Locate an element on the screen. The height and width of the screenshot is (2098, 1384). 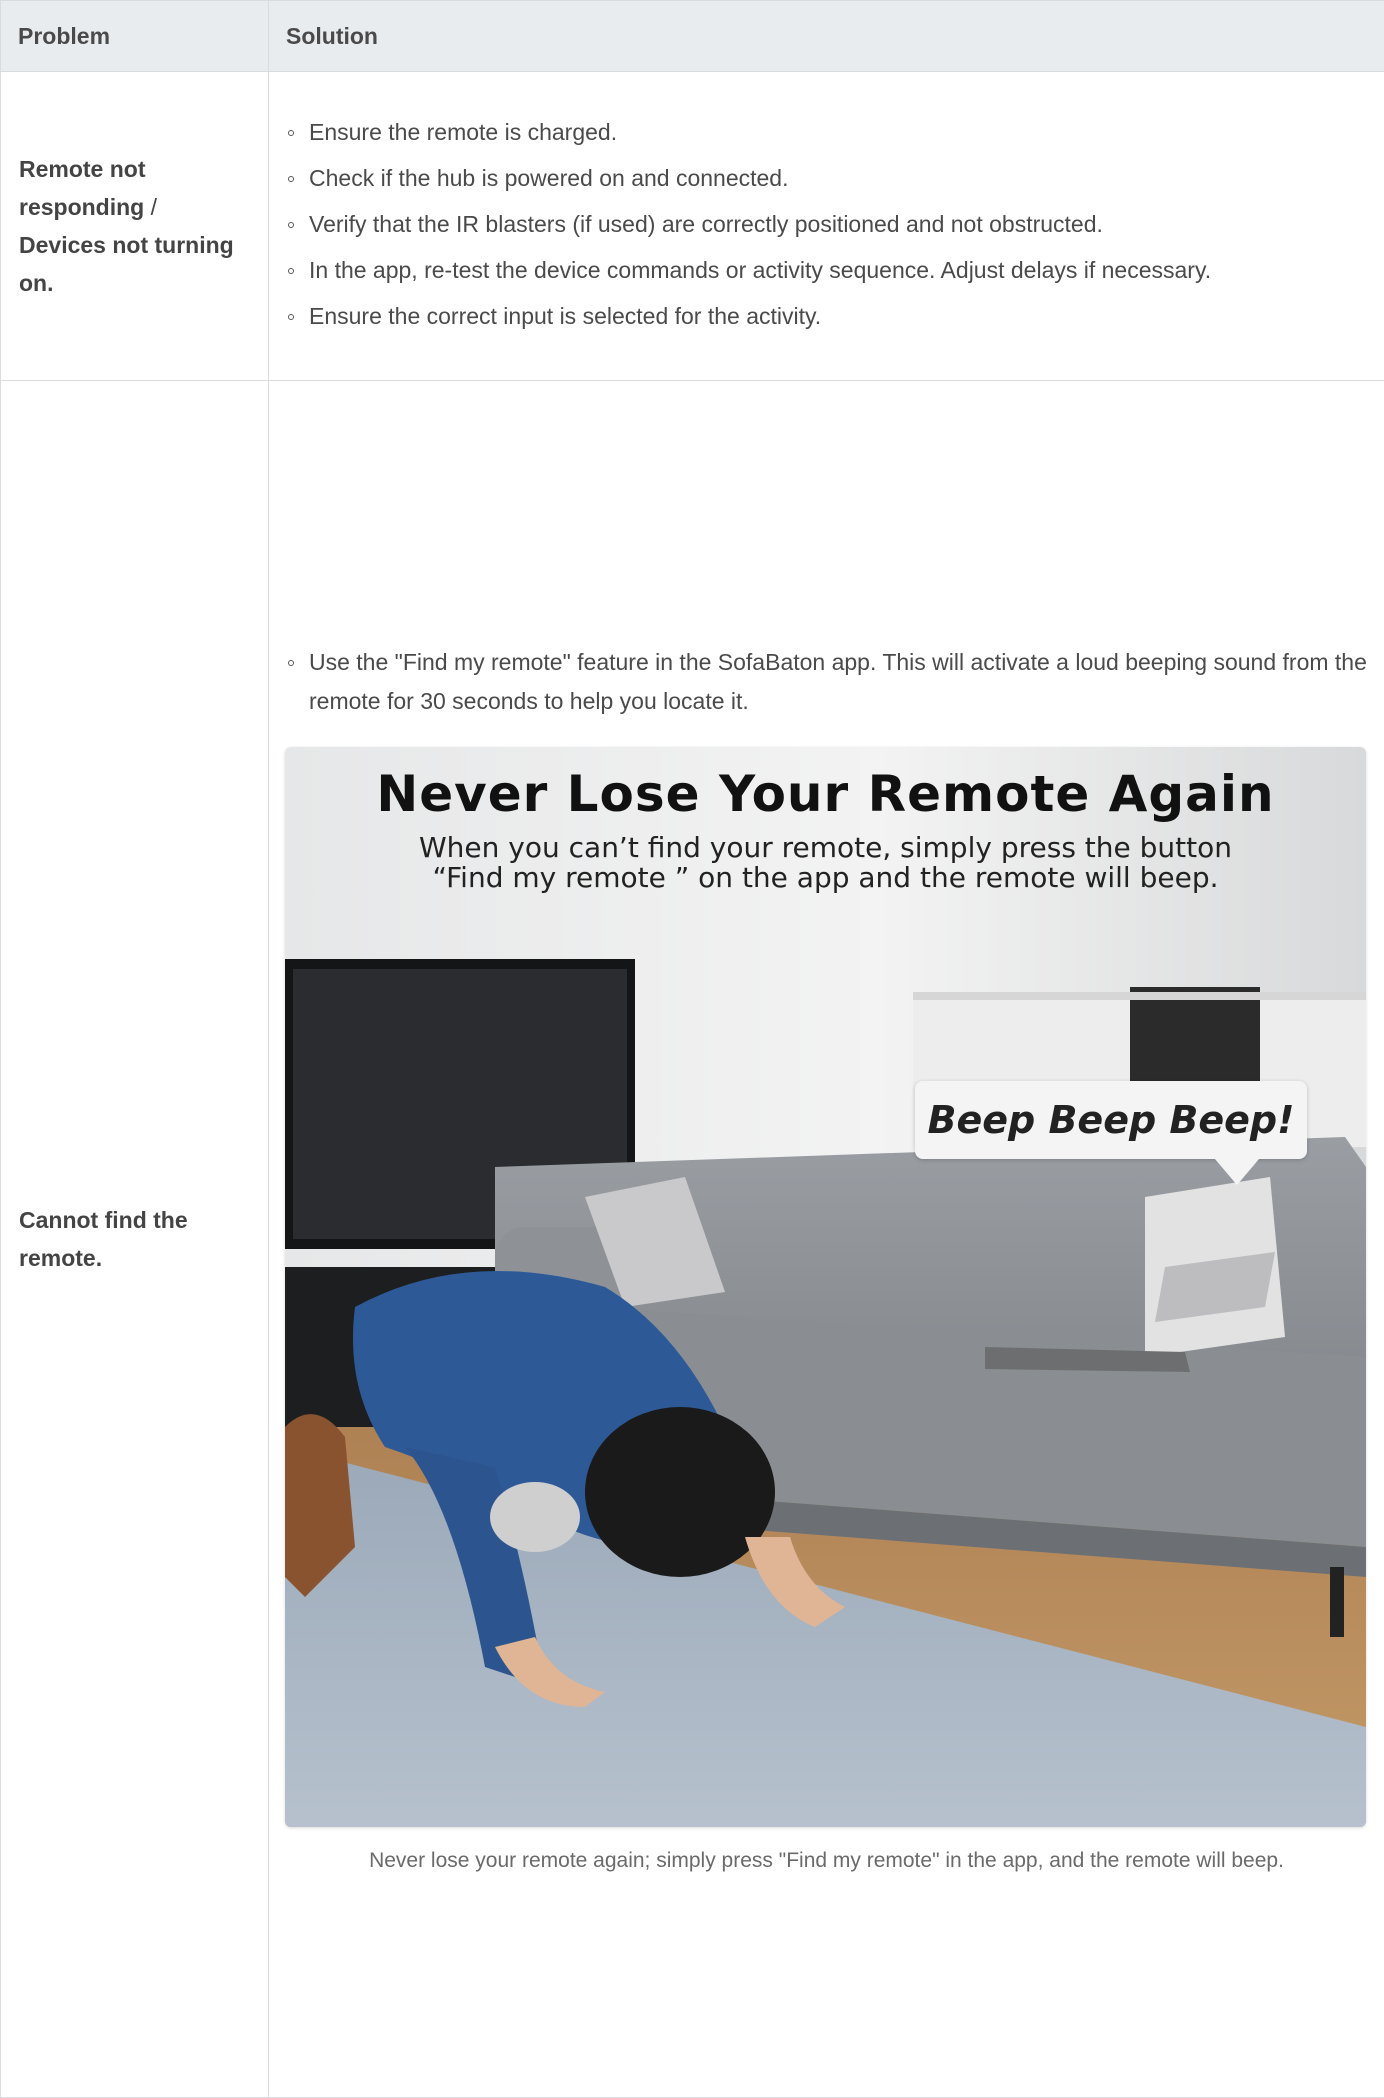
problem-text: Cannot find the remote. is located at coordinates (103, 1239).